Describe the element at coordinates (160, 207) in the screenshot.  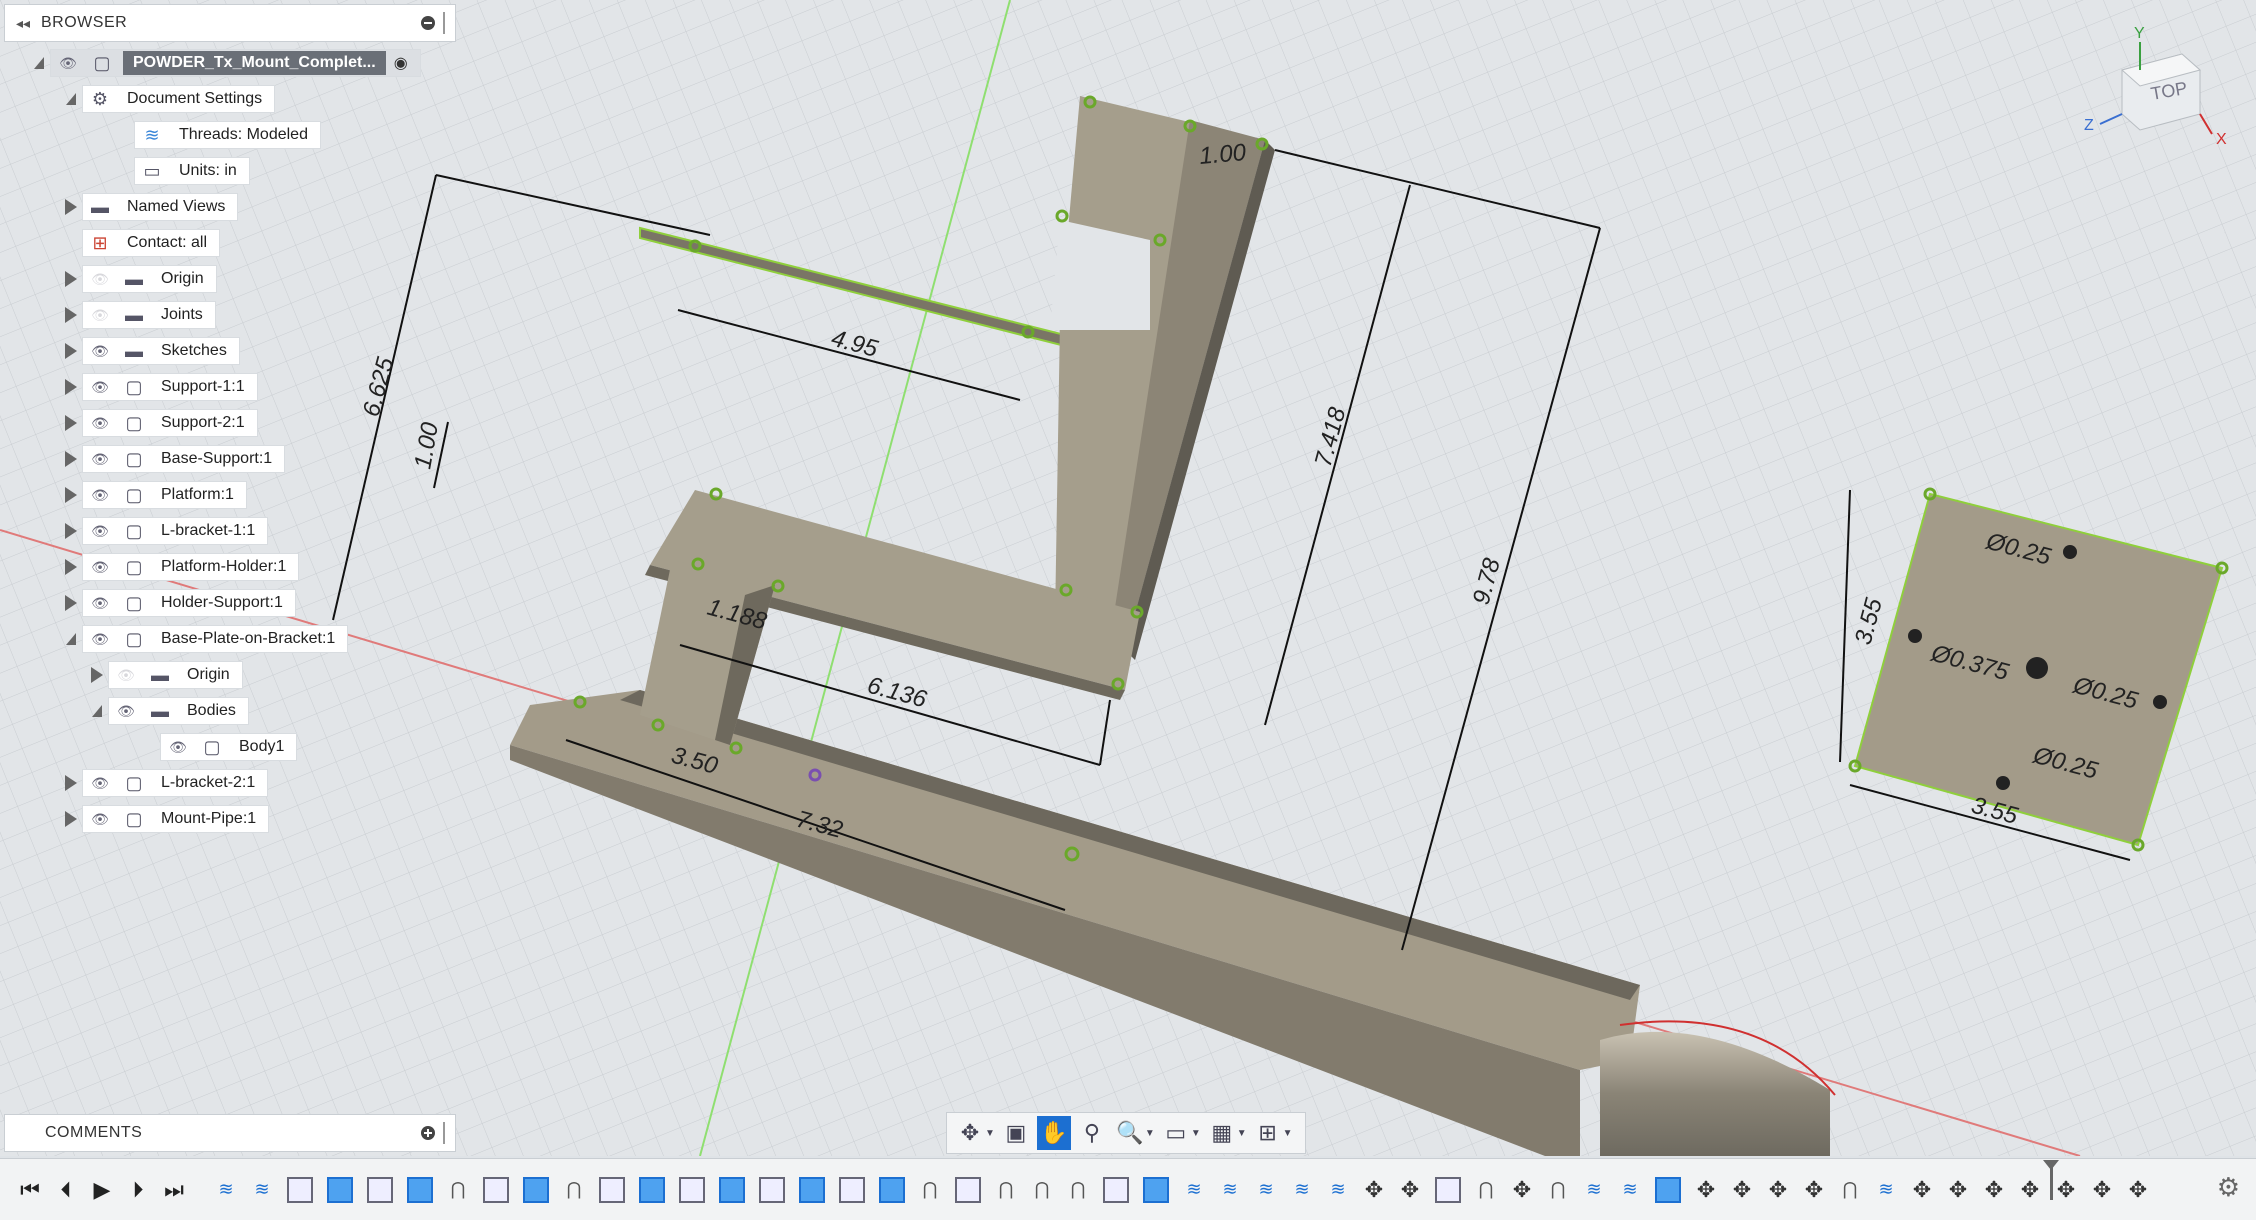
I see `tree-node: ▬ Named Views` at that location.